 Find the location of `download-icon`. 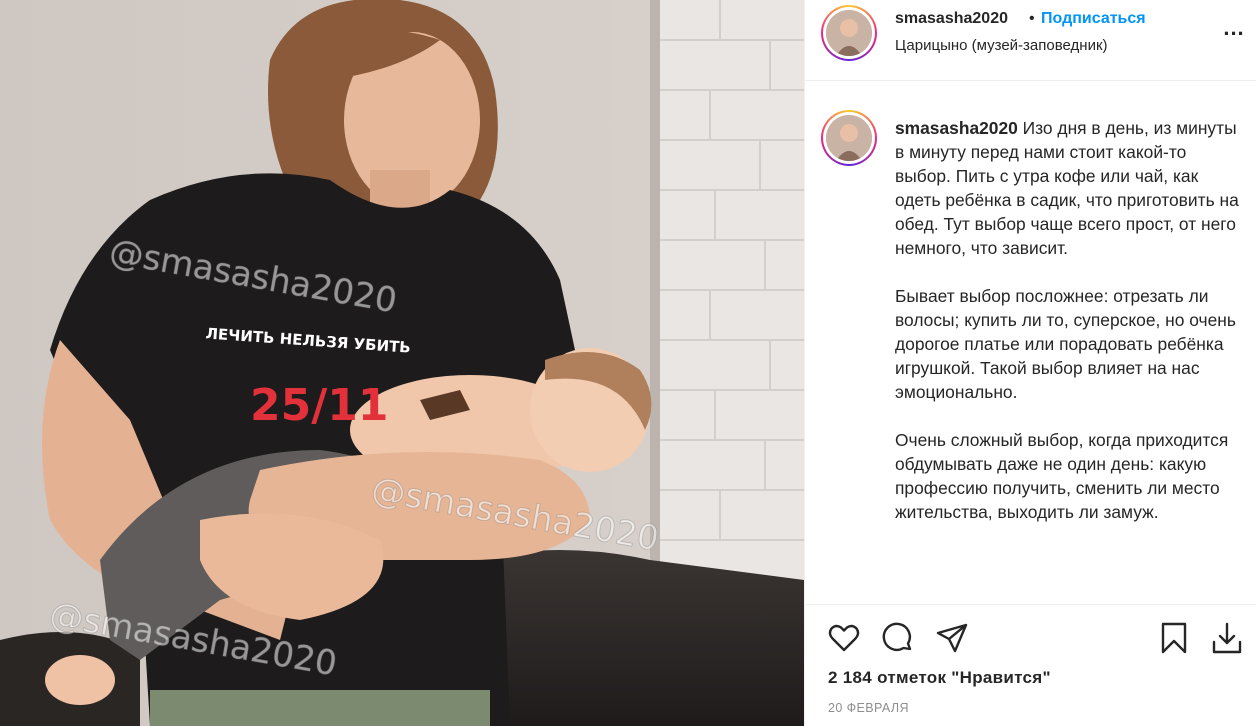

download-icon is located at coordinates (1227, 638).